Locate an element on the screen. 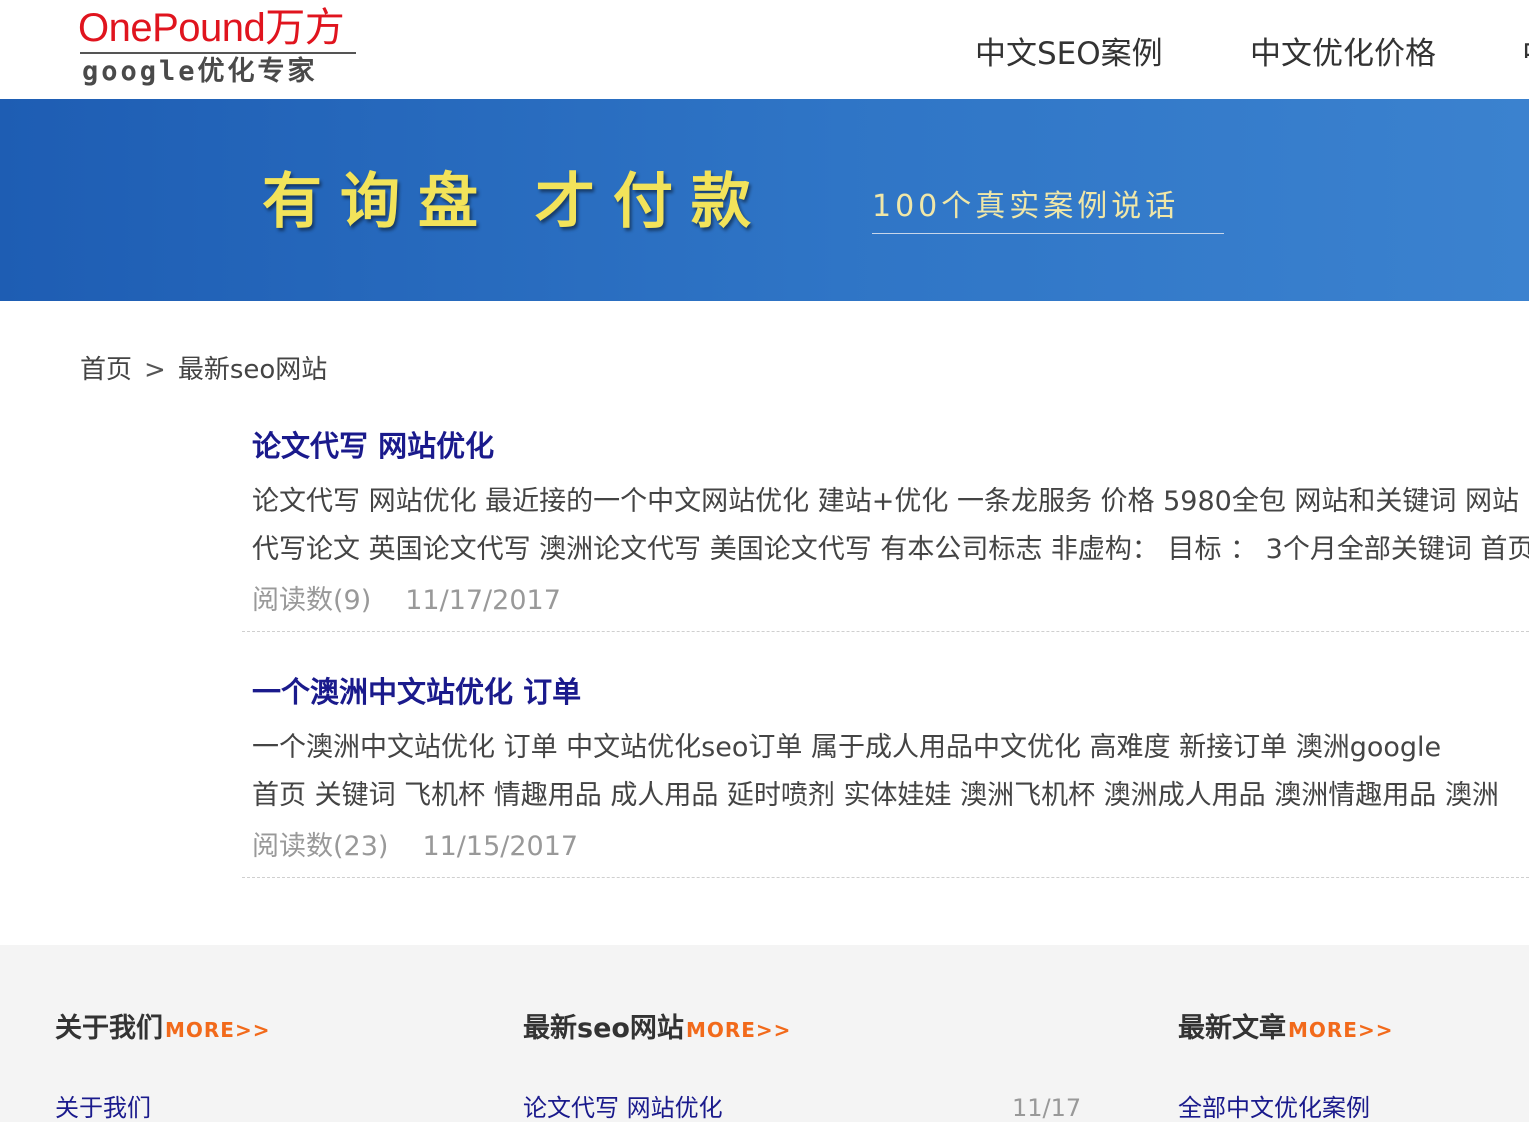 The image size is (1529, 1125). breadcrumb-current: 最新seo网站 is located at coordinates (252, 370).